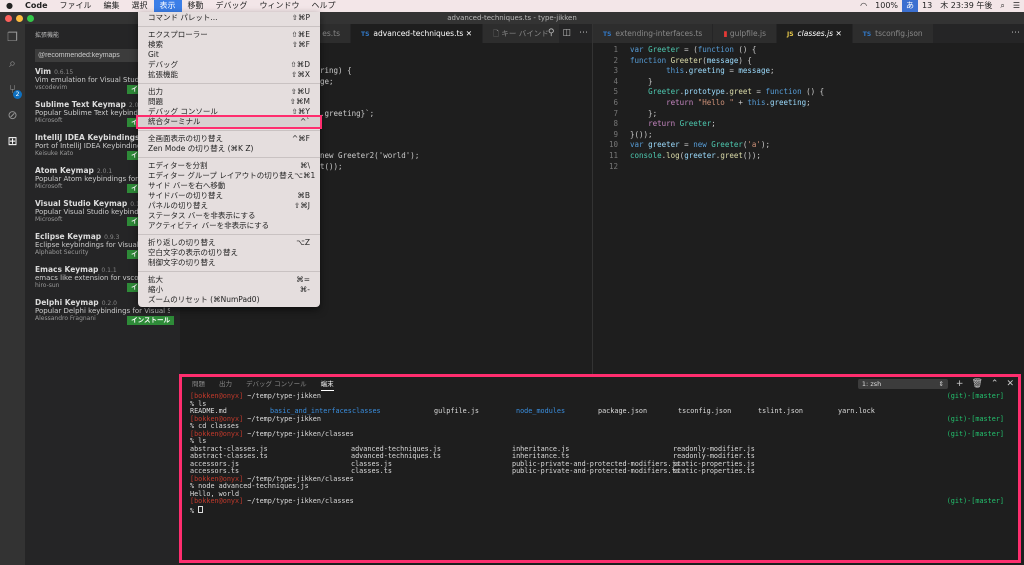 The width and height of the screenshot is (1024, 565). I want to click on tab-label: extending-interfaces.ts, so click(659, 33).